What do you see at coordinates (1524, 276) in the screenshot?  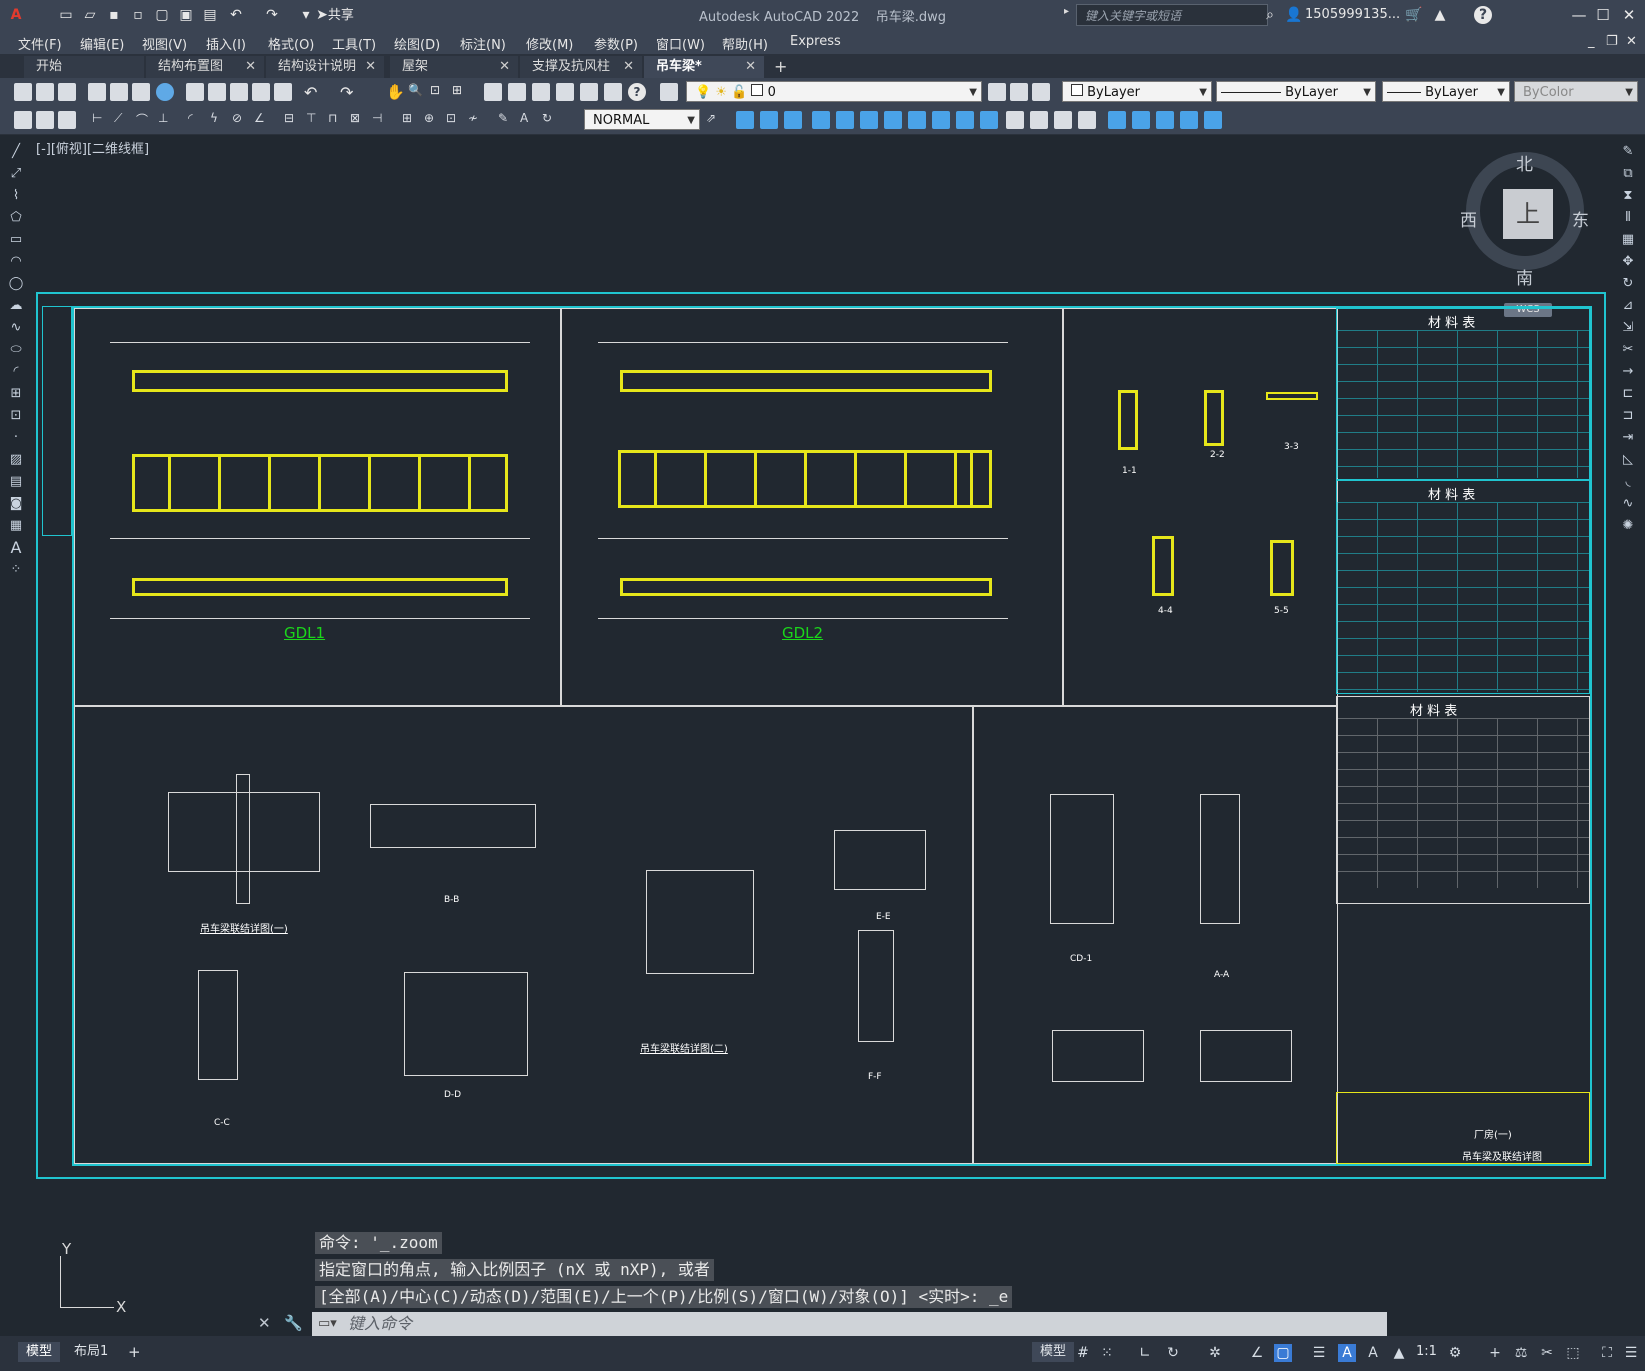 I see `compass-south: 南` at bounding box center [1524, 276].